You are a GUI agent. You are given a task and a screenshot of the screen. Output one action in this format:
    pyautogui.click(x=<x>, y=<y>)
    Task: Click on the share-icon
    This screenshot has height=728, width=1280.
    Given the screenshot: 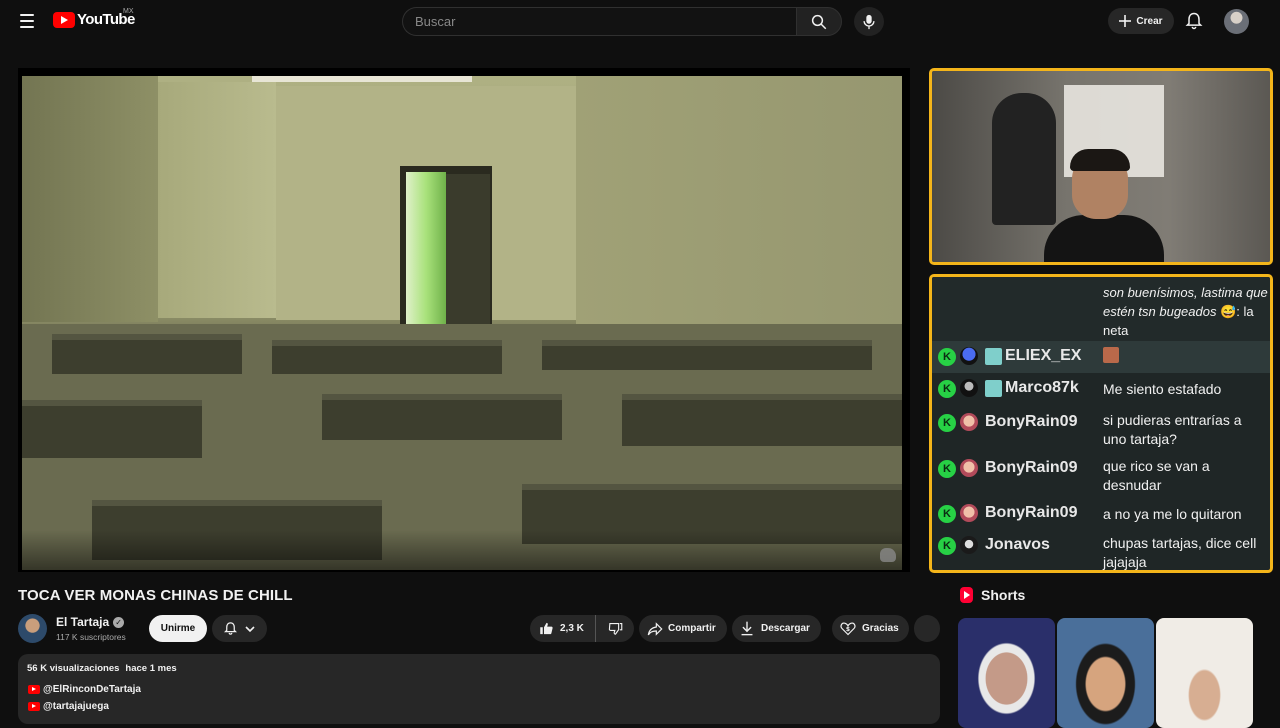 What is the action you would take?
    pyautogui.click(x=655, y=628)
    